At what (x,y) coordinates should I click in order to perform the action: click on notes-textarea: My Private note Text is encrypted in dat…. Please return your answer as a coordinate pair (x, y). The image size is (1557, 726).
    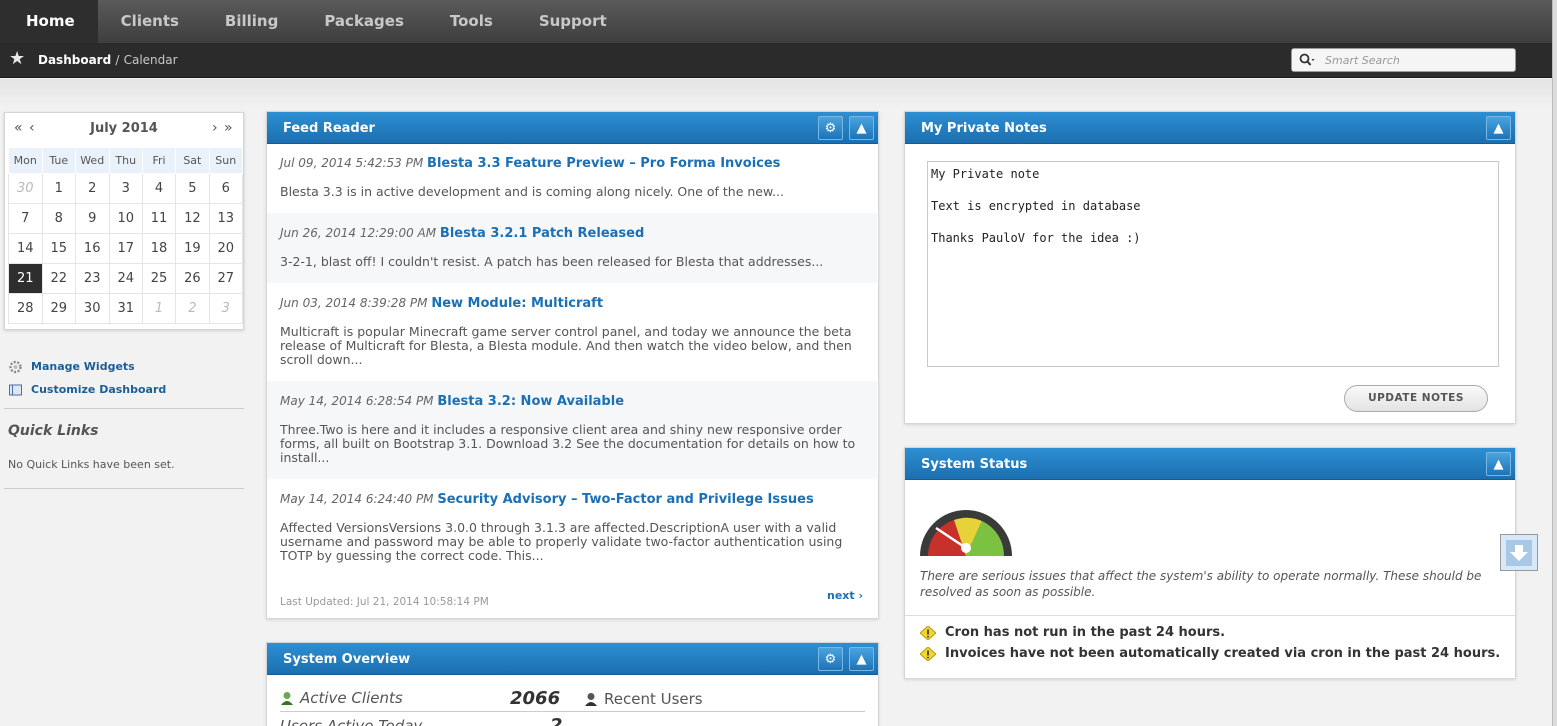
    Looking at the image, I should click on (1213, 264).